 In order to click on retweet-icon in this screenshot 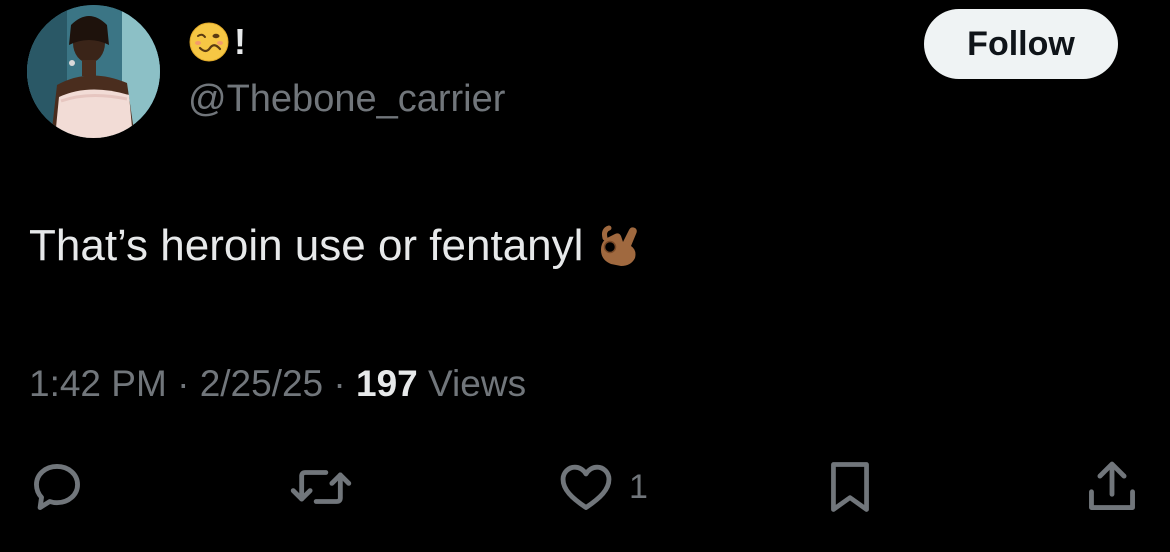, I will do `click(321, 487)`.